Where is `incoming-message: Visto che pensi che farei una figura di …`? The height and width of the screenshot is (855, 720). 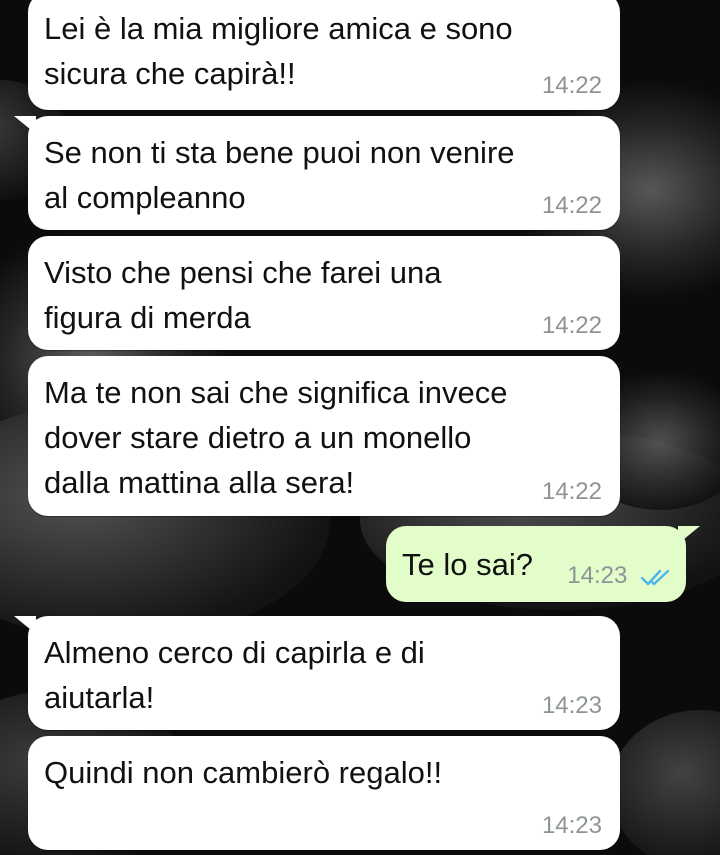 incoming-message: Visto che pensi che farei una figura di … is located at coordinates (324, 293).